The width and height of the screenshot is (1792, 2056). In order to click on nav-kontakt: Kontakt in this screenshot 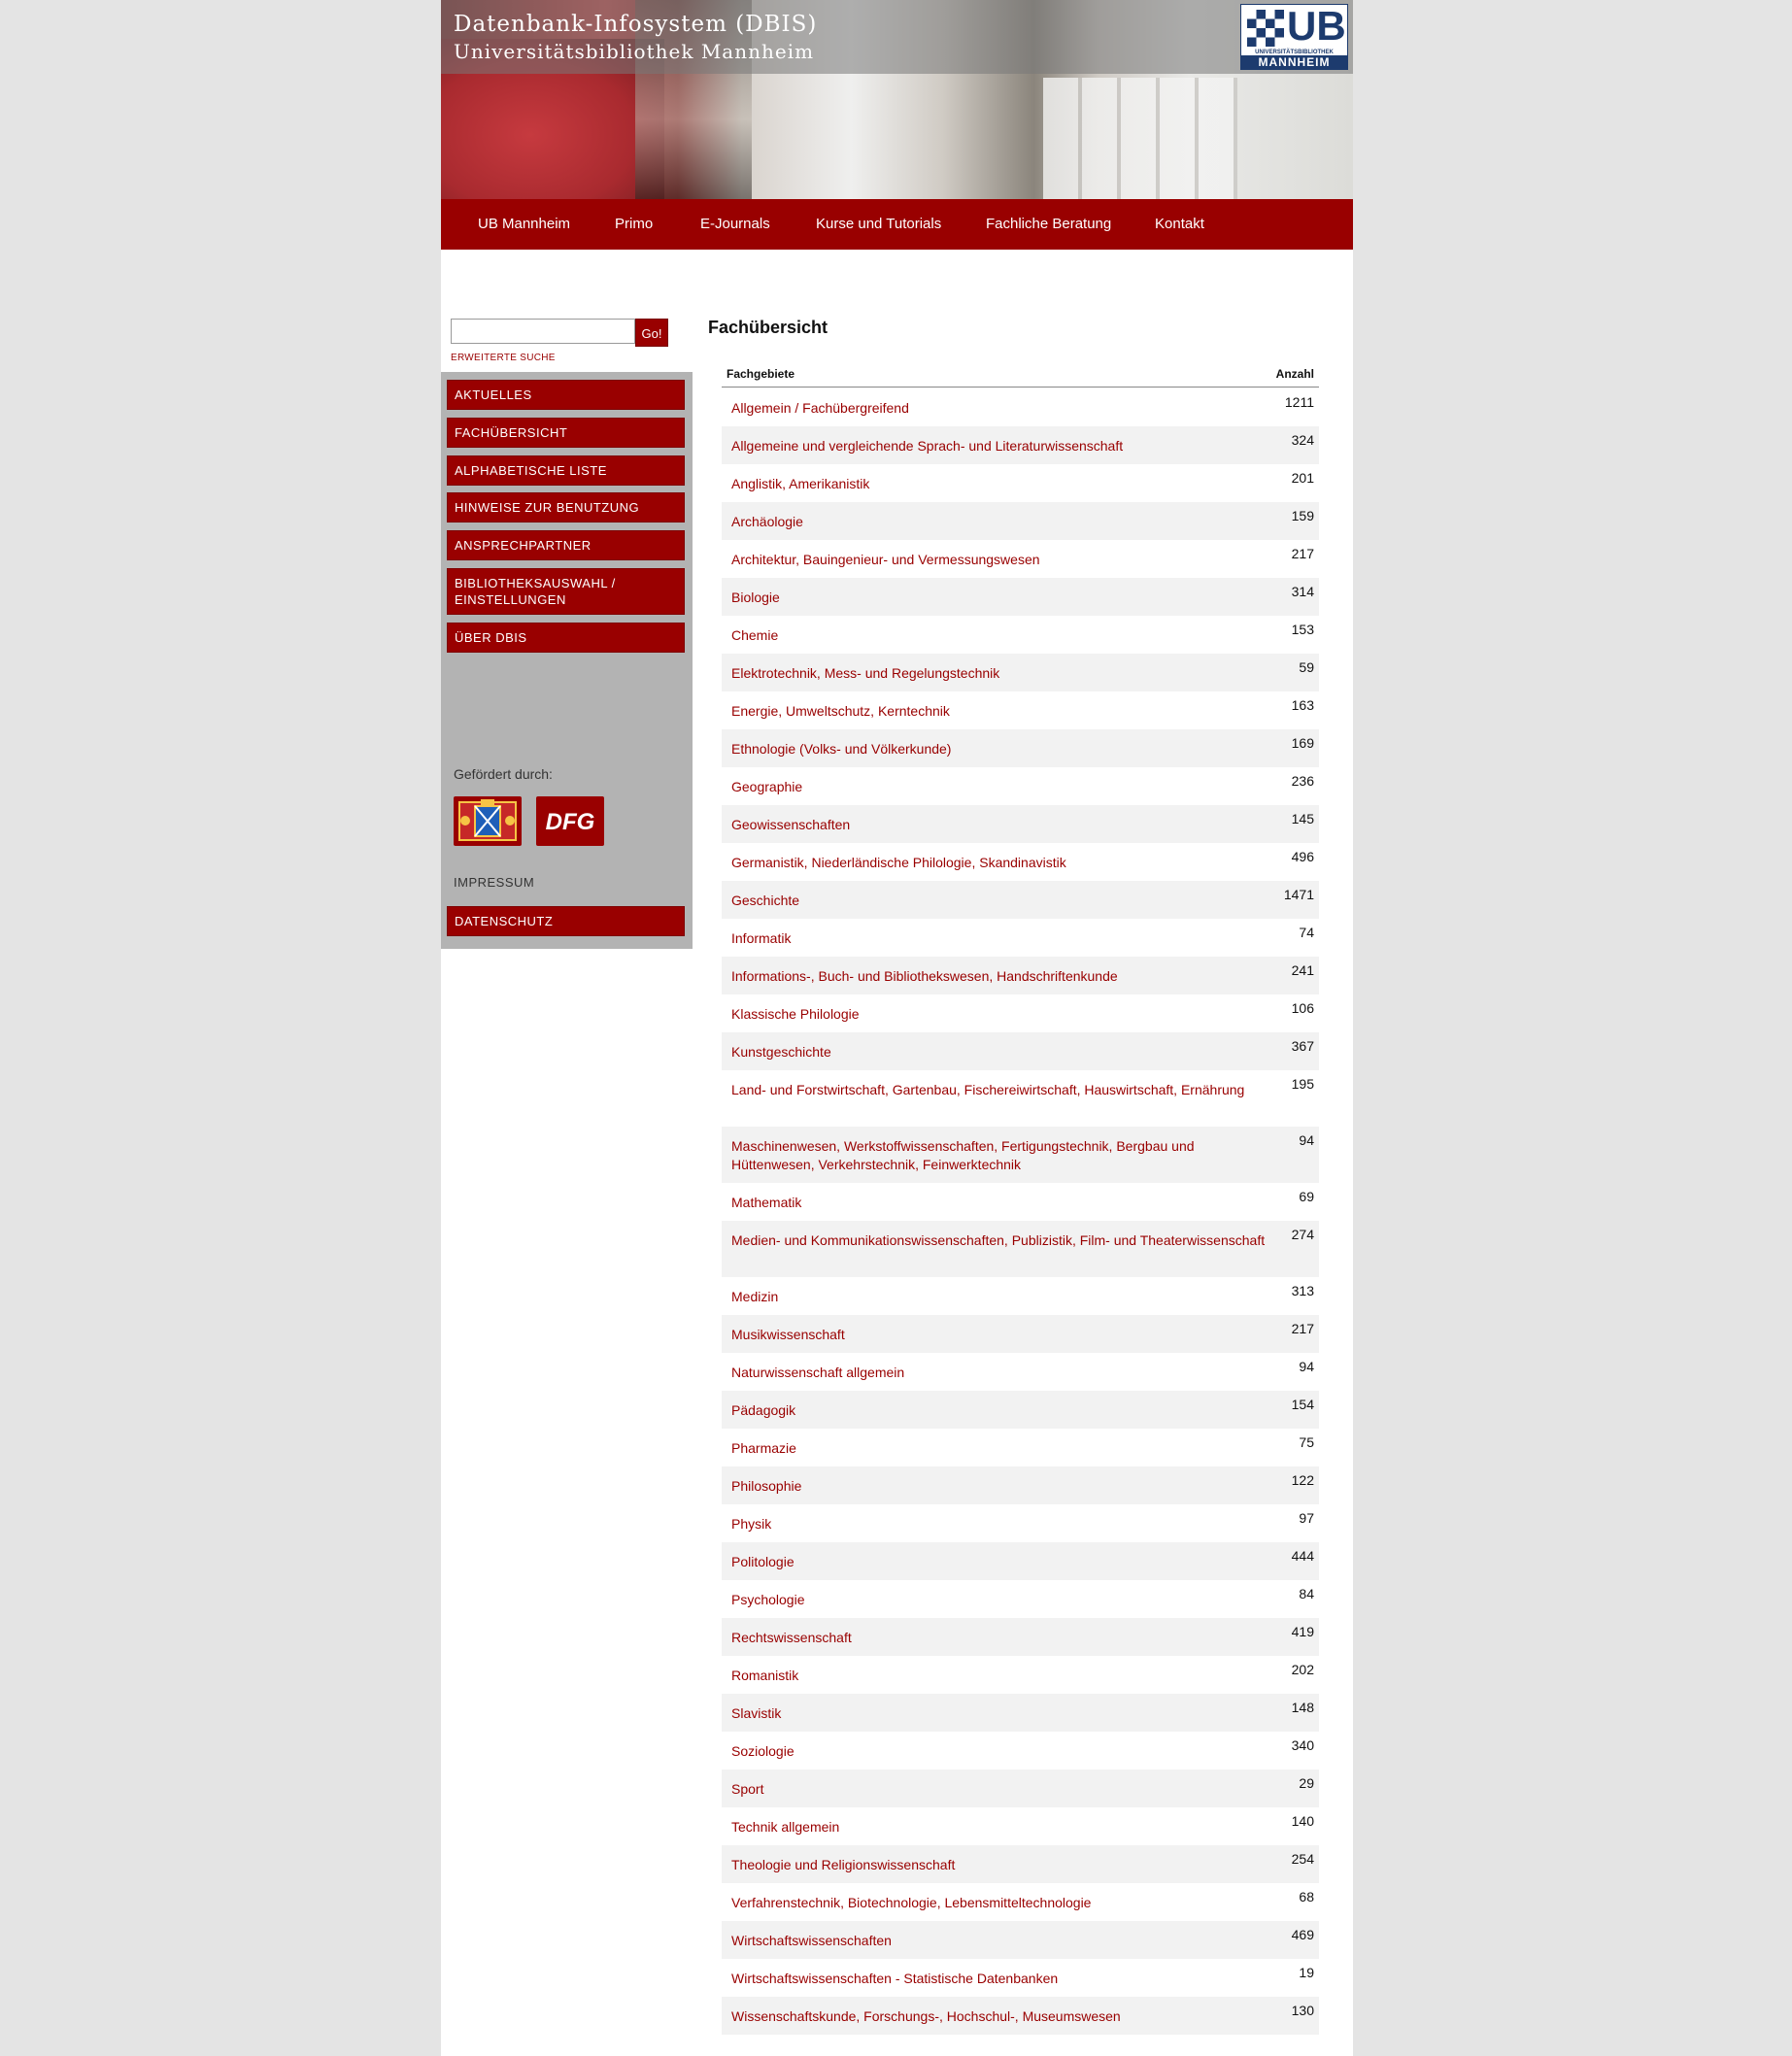, I will do `click(1179, 224)`.